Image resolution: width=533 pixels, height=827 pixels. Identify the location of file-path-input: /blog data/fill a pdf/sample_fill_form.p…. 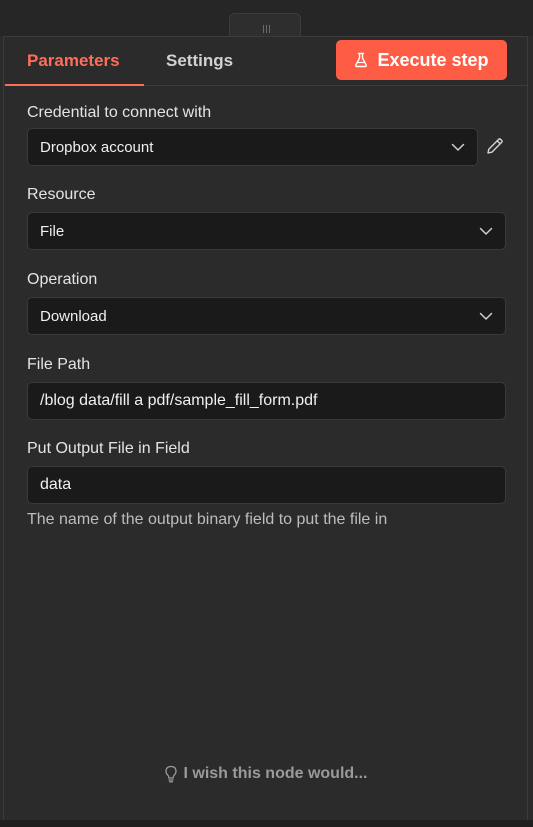
(266, 401).